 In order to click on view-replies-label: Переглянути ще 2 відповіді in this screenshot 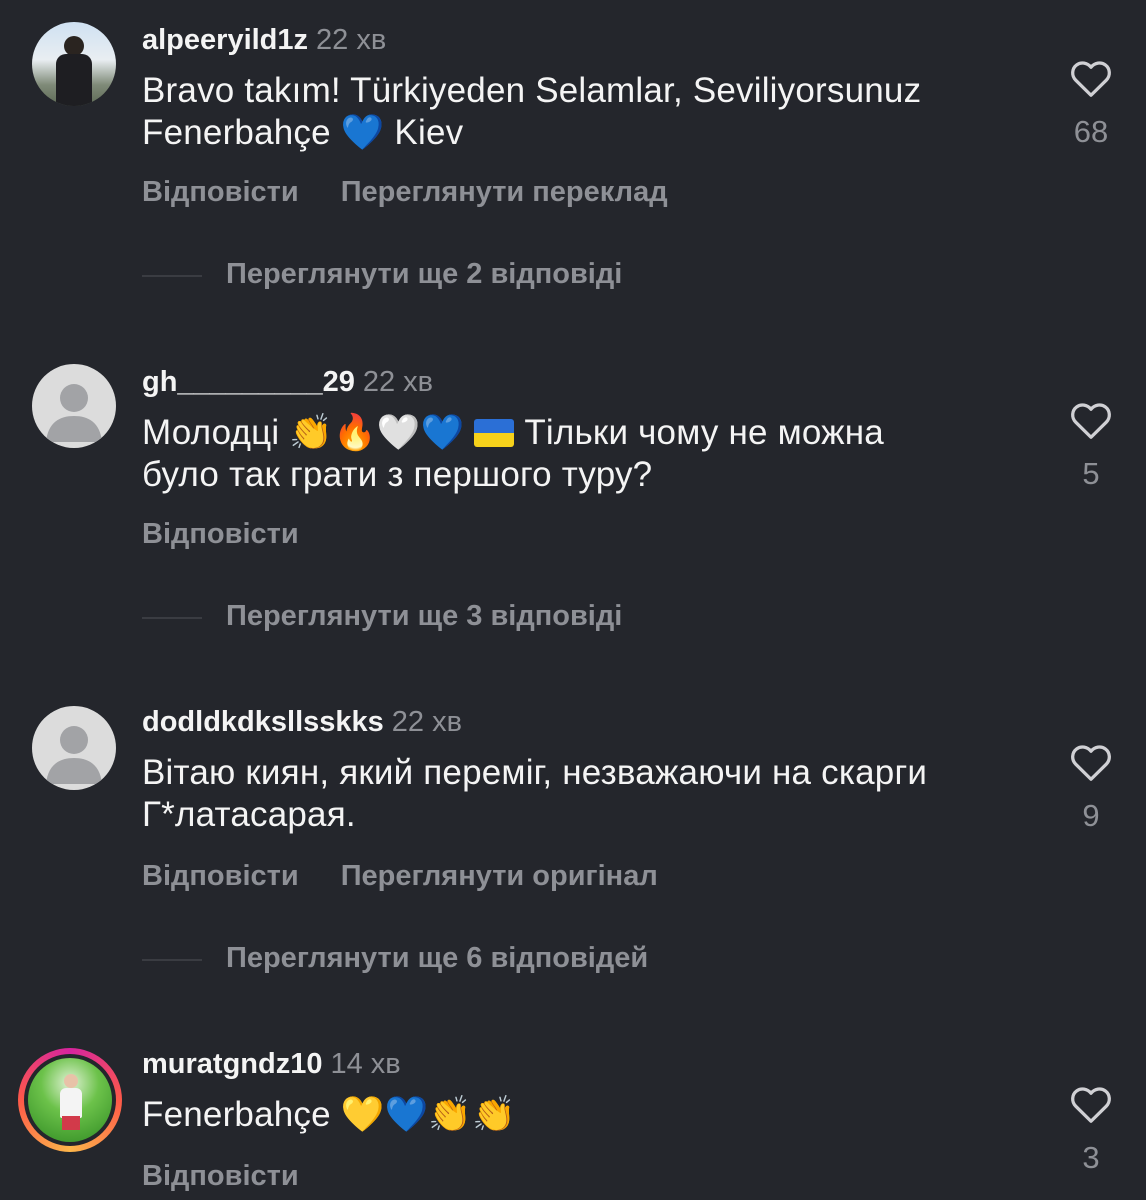, I will do `click(424, 274)`.